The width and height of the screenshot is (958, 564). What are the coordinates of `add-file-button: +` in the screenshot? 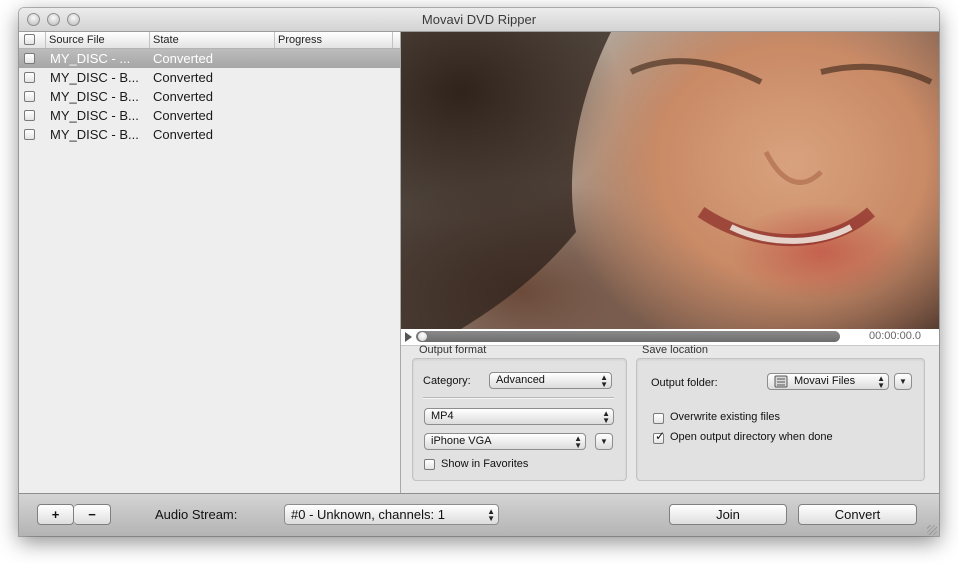 It's located at (55, 514).